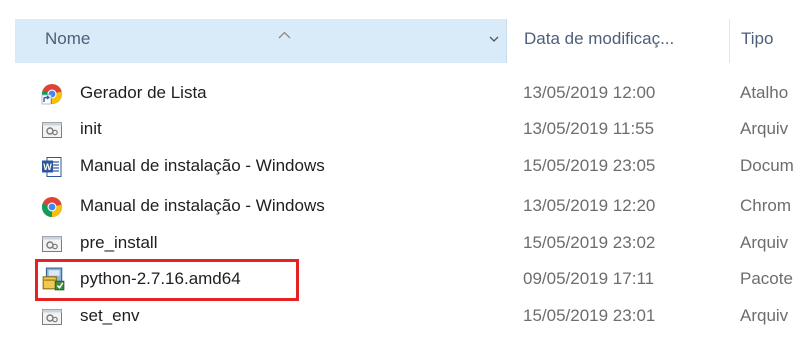 Image resolution: width=809 pixels, height=340 pixels. What do you see at coordinates (412, 244) in the screenshot?
I see `file-row: pre_install 15/05/2019 23:02 Arquiv` at bounding box center [412, 244].